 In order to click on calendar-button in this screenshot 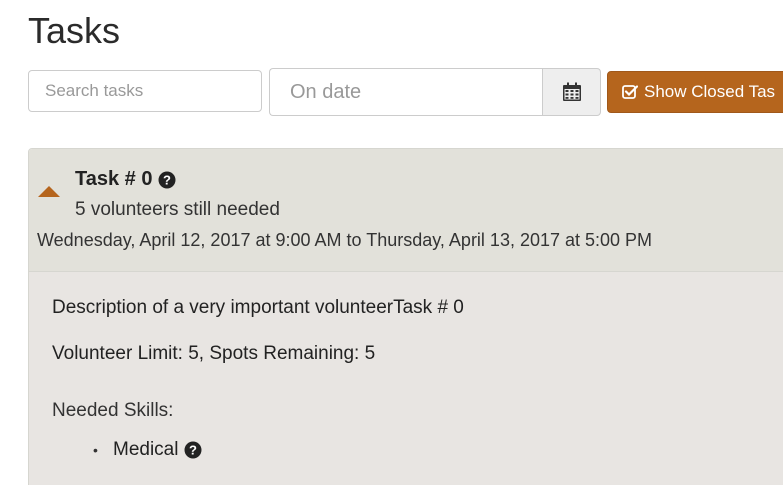, I will do `click(571, 92)`.